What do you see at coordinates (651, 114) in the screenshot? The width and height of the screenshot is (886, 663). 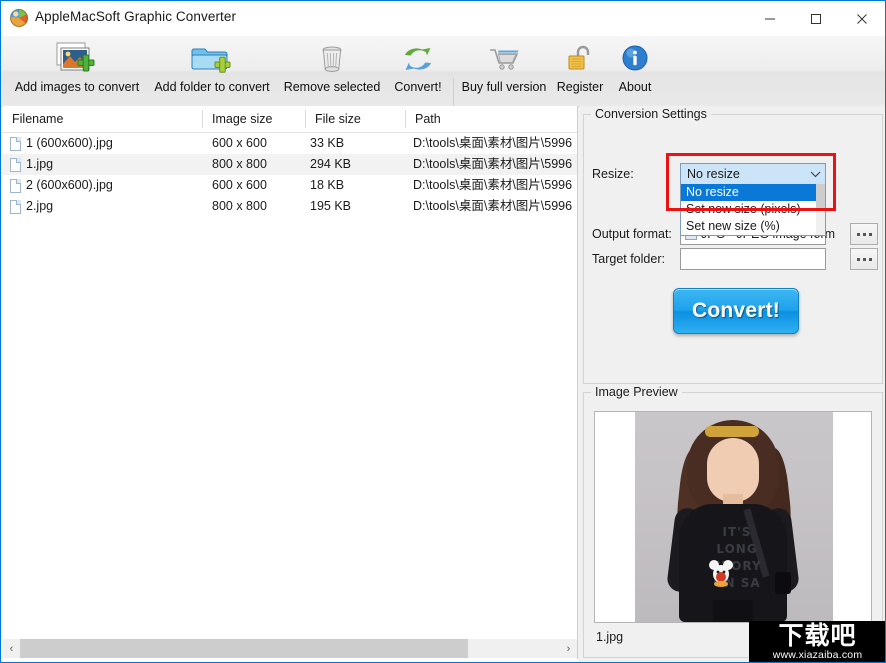 I see `conversion-settings-title: Conversion Settings` at bounding box center [651, 114].